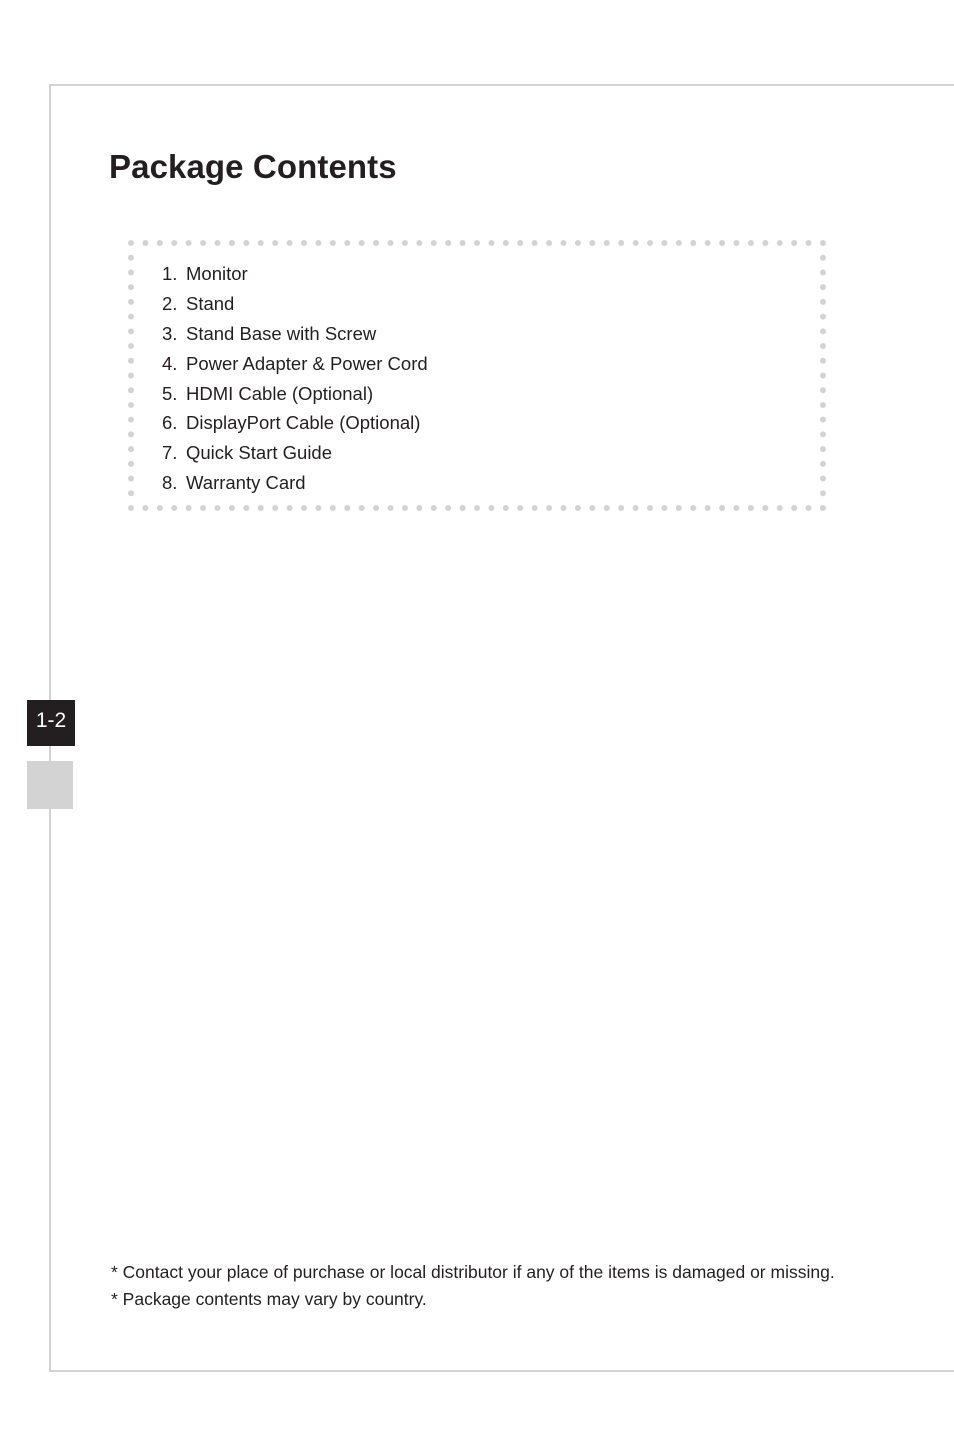  Describe the element at coordinates (501, 85) in the screenshot. I see `page-frame-top-border` at that location.